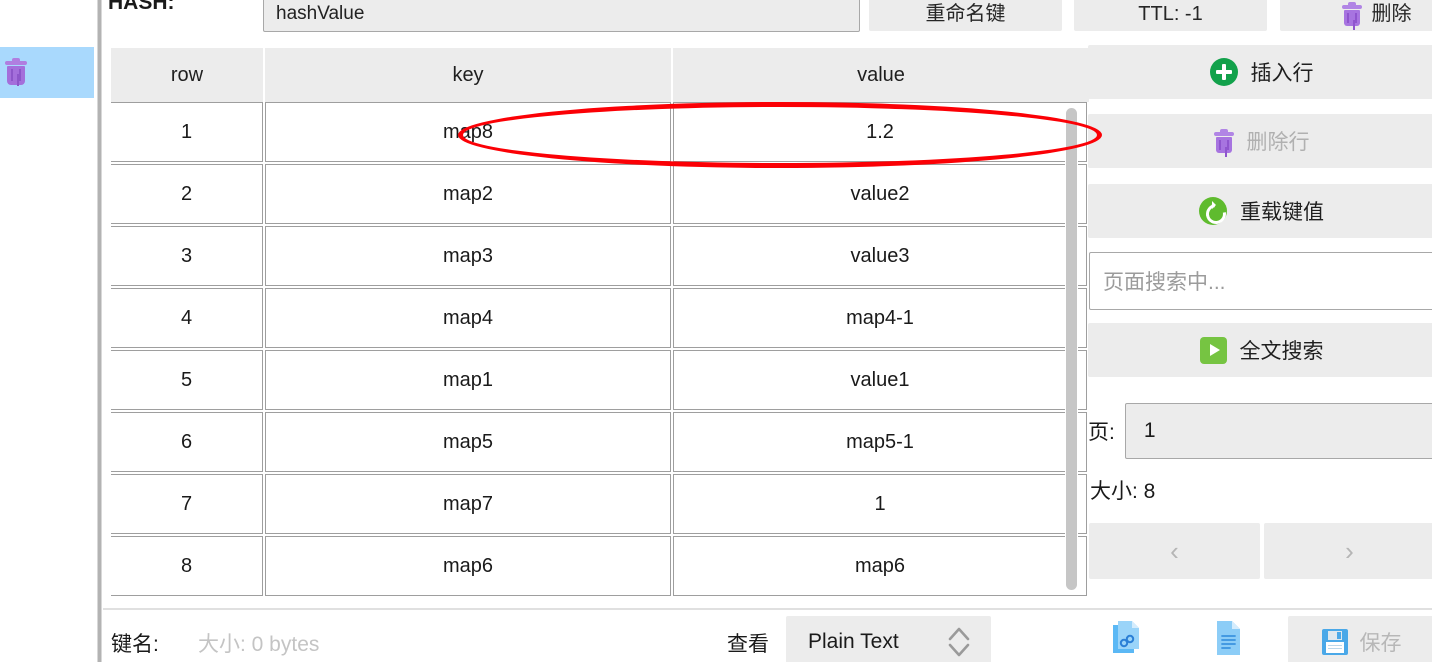 This screenshot has width=1432, height=662. Describe the element at coordinates (1380, 643) in the screenshot. I see `save-label: 保存` at that location.